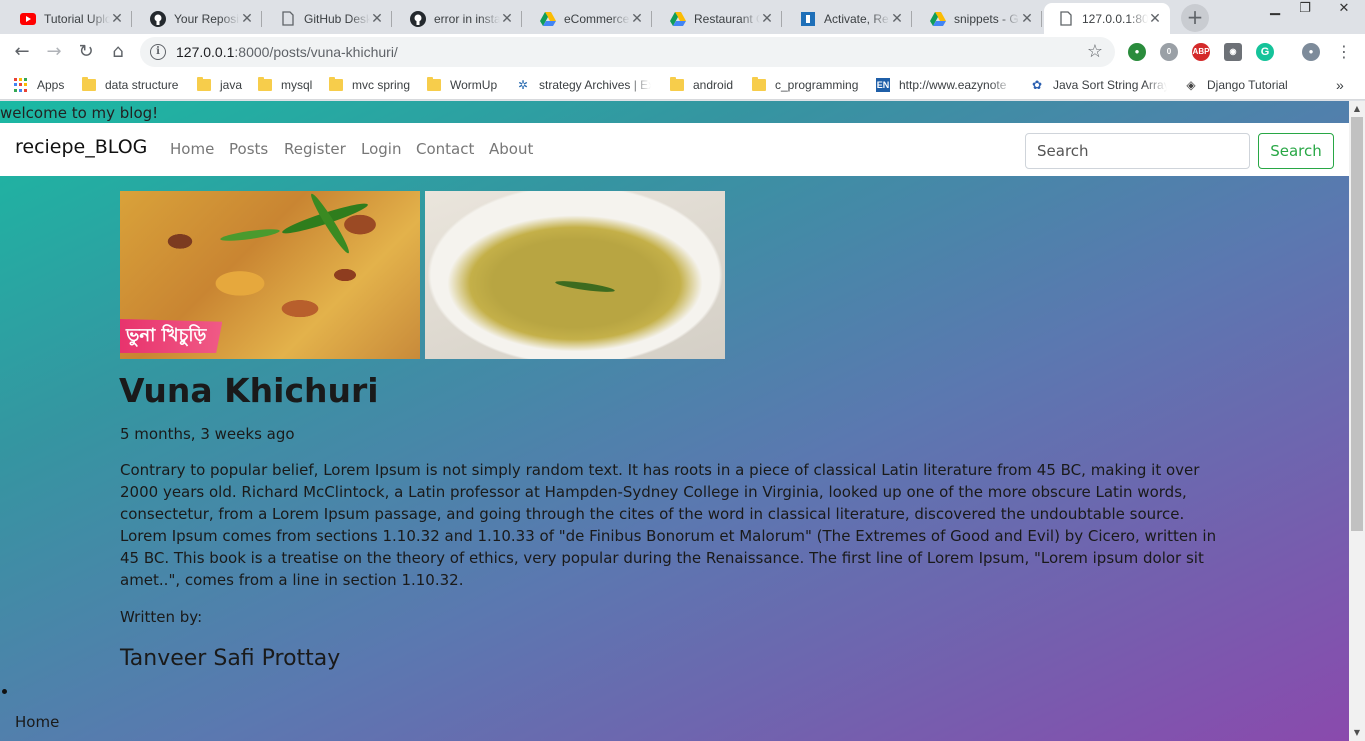  What do you see at coordinates (883, 85) in the screenshot?
I see `eazynote-icon: EN` at bounding box center [883, 85].